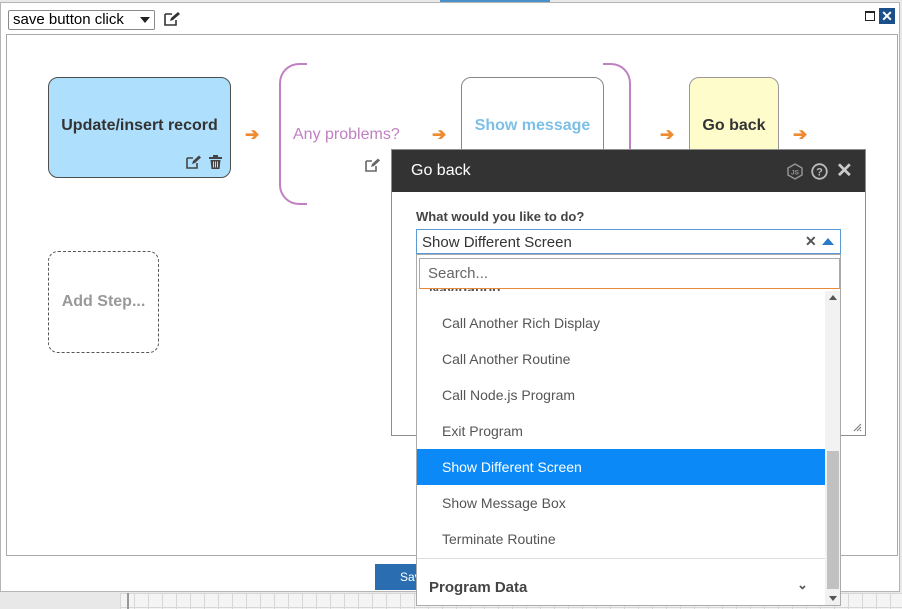  I want to click on chevron-up-icon, so click(828, 241).